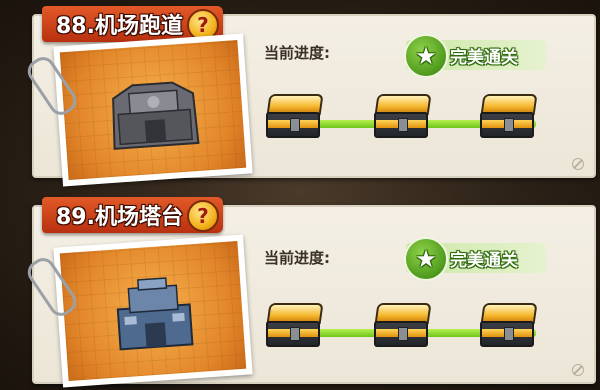  What do you see at coordinates (202, 216) in the screenshot?
I see `help-icon: ?` at bounding box center [202, 216].